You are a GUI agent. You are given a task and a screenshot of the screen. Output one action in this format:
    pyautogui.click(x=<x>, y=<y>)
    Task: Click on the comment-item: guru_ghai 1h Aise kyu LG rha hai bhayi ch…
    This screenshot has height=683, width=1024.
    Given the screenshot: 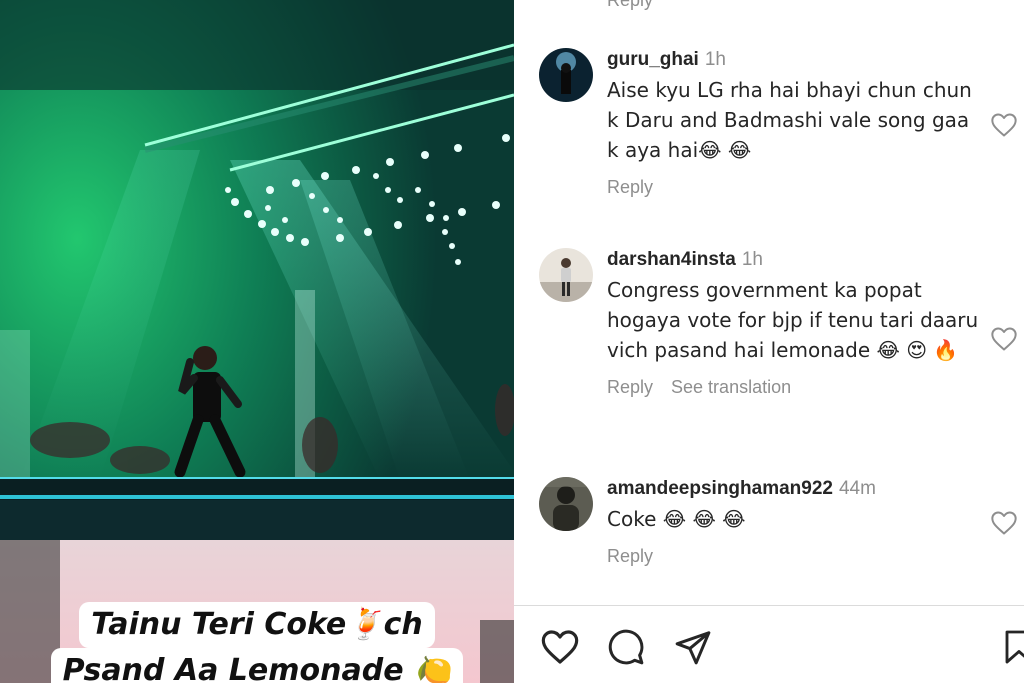 What is the action you would take?
    pyautogui.click(x=781, y=133)
    